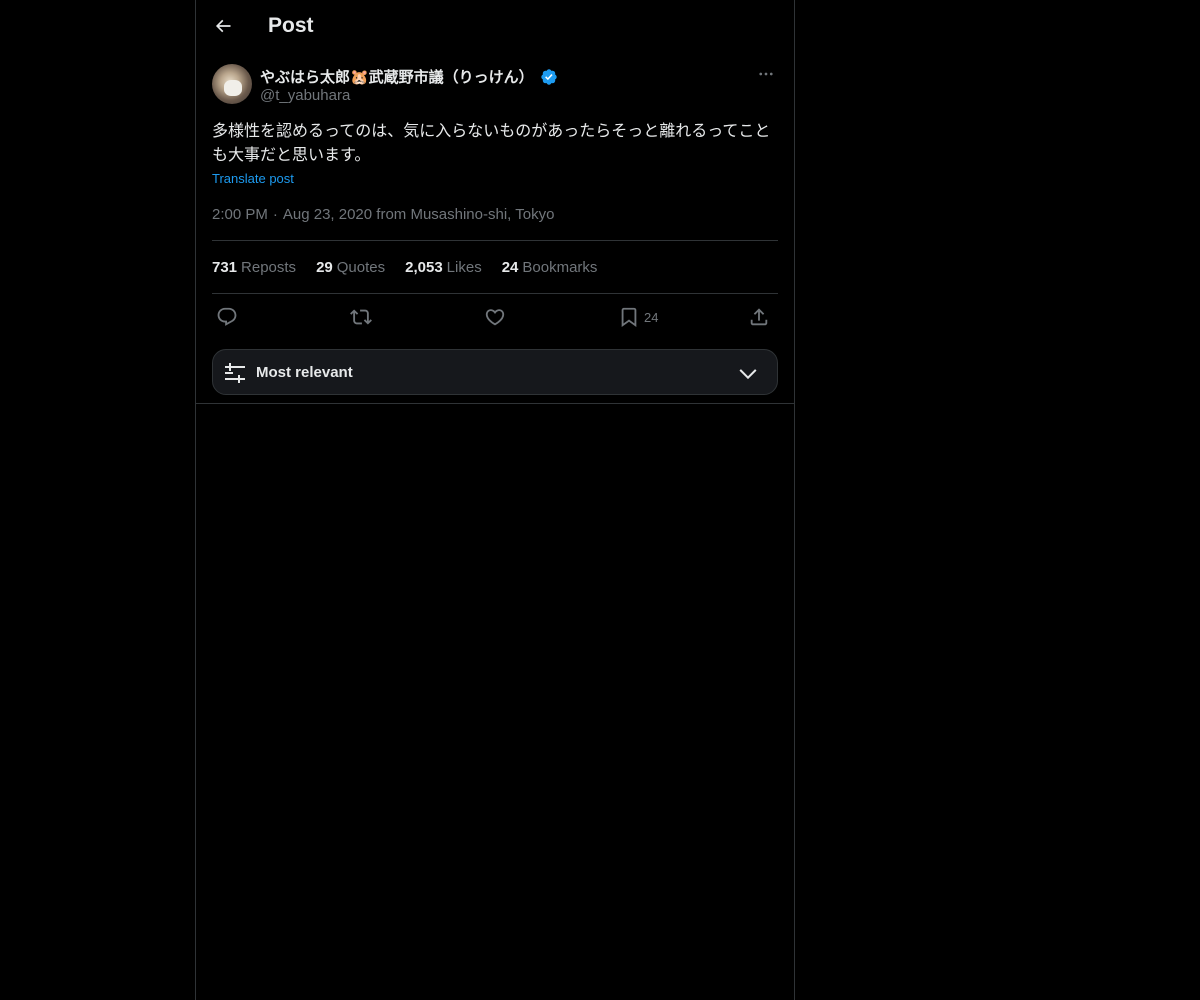  I want to click on like-button, so click(495, 317).